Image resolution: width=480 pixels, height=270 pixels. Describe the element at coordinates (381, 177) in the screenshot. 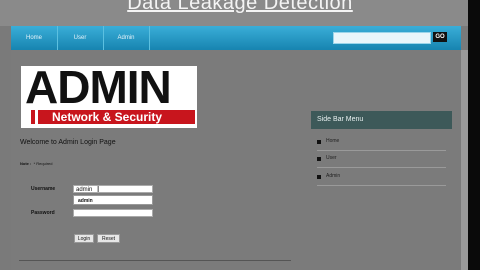

I see `sidebar-item-admin: Admin` at that location.